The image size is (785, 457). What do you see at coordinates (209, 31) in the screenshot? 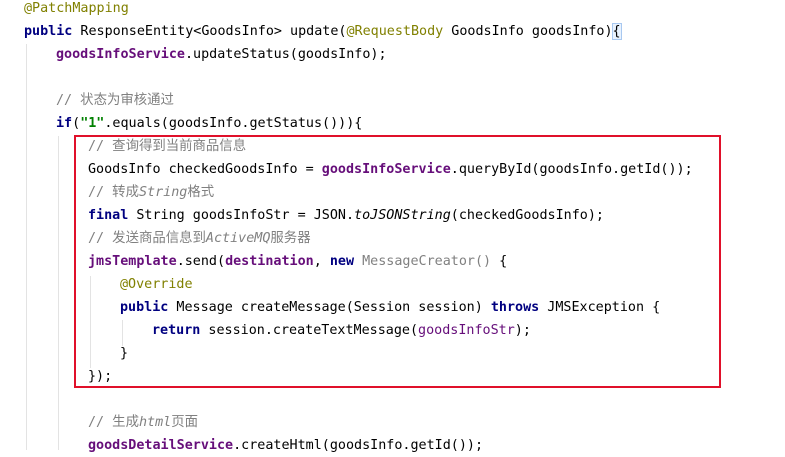
I see `code-text: ResponseEntity<GoodsInfo> update(` at bounding box center [209, 31].